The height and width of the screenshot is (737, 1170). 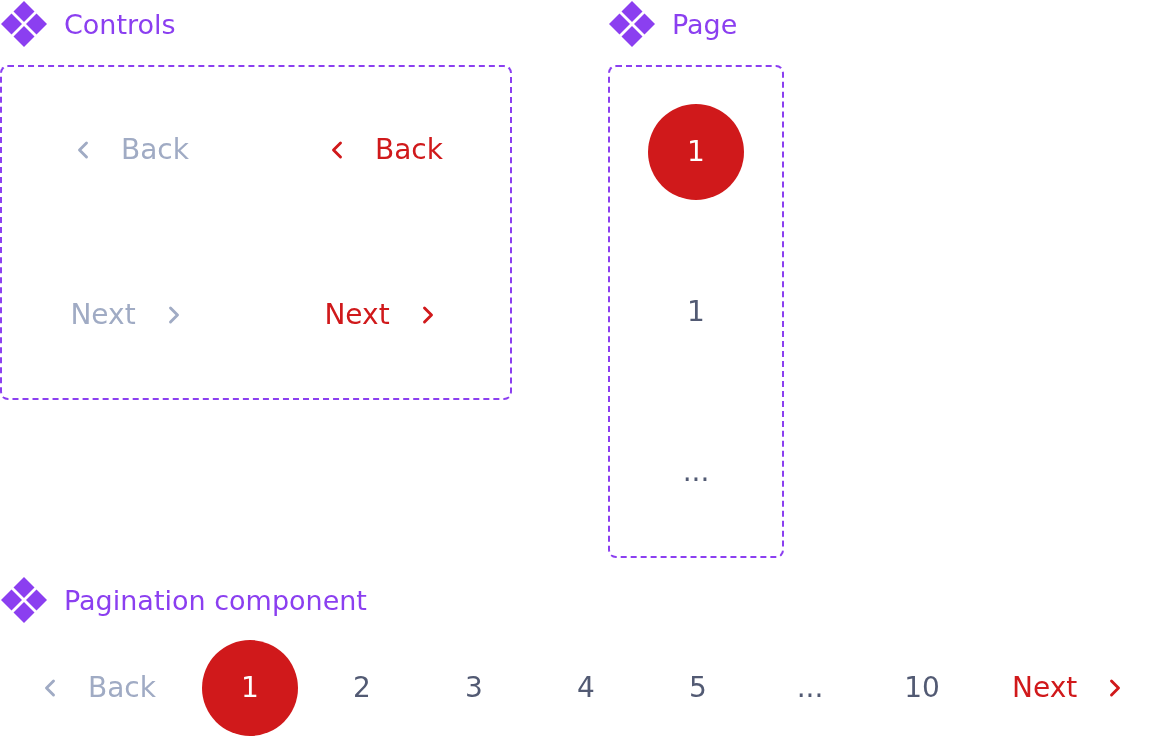 I want to click on section-title: Pagination component, so click(x=215, y=600).